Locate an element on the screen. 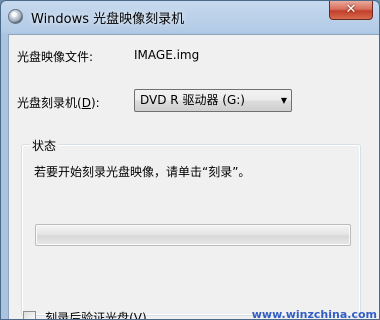  image-file-label: 光盘映像文件: is located at coordinates (55, 57).